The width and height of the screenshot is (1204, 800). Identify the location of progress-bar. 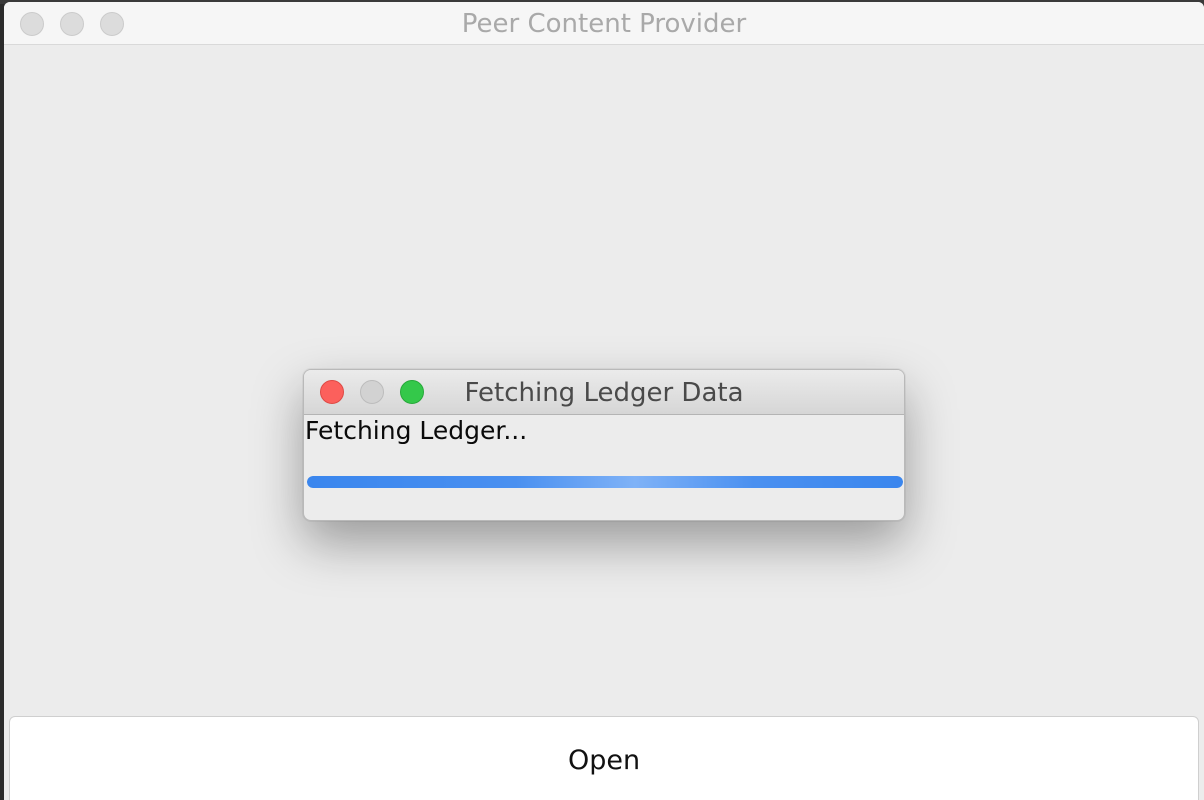
(605, 482).